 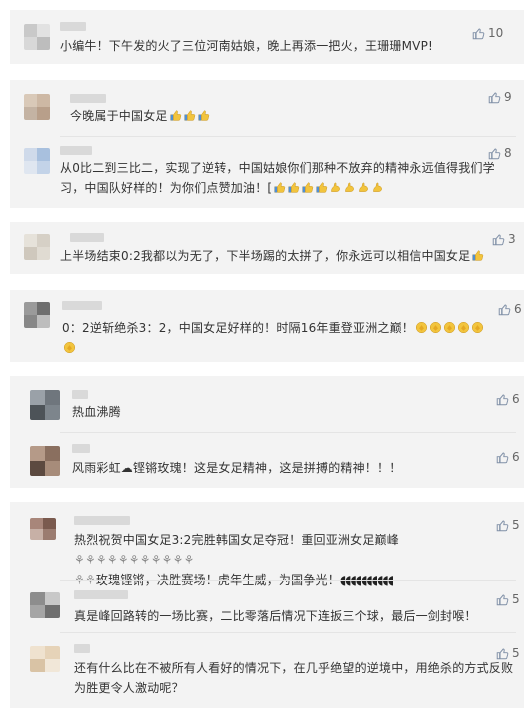 What do you see at coordinates (247, 46) in the screenshot?
I see `comment-text: 小编牛！下午发的火了三位河南姑娘，晚上再添一把火，王珊珊MVP!` at bounding box center [247, 46].